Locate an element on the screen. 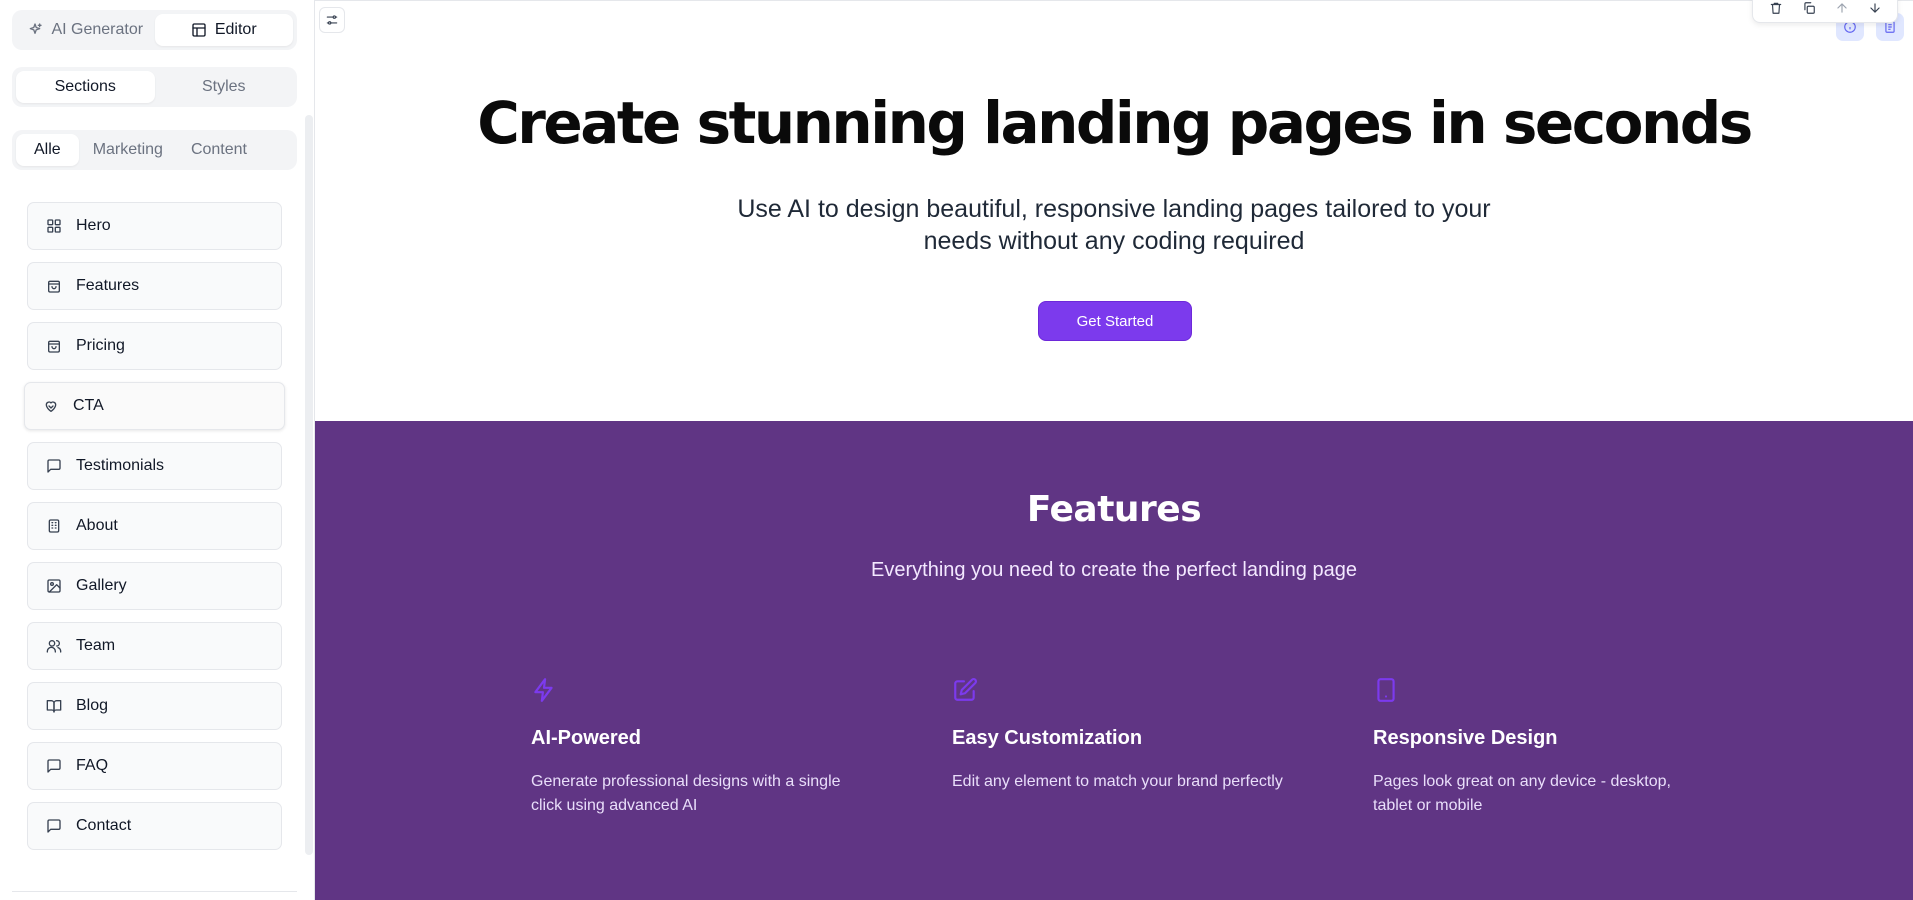 The width and height of the screenshot is (1913, 900). section-item-label: FAQ is located at coordinates (92, 765).